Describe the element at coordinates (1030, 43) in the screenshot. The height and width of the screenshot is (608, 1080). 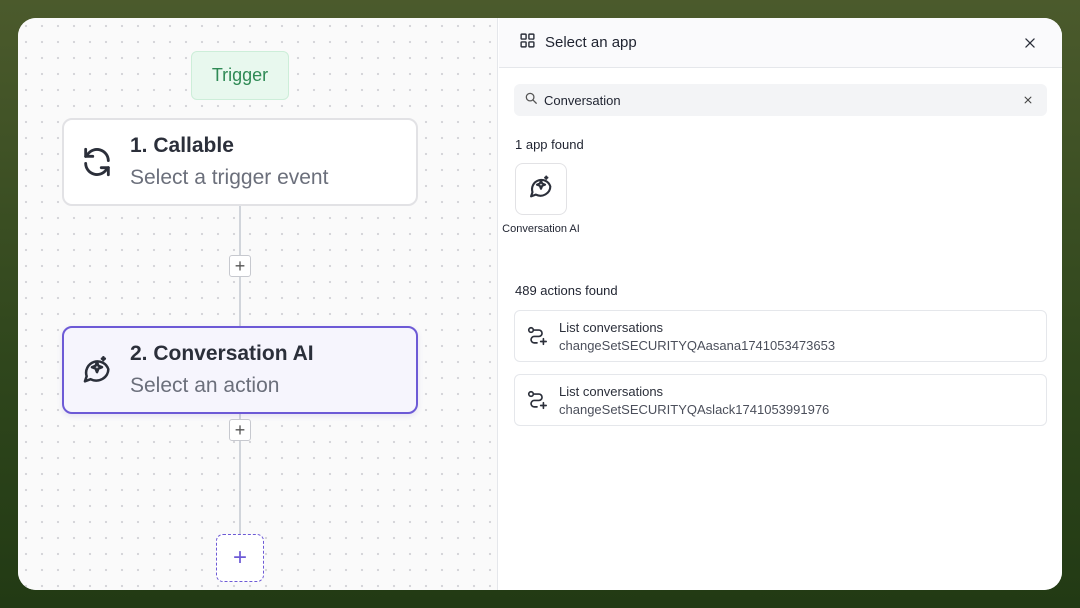
I see `close-icon` at that location.